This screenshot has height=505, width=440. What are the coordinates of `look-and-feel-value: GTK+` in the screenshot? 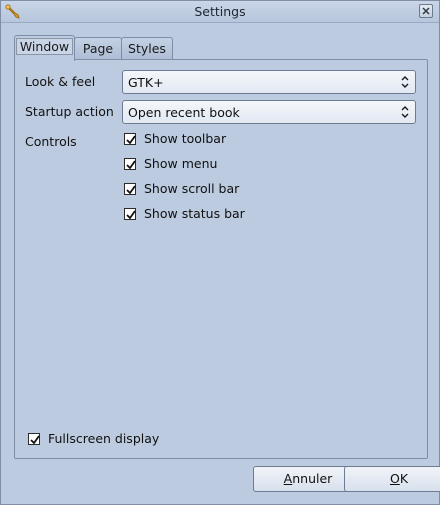 It's located at (146, 82).